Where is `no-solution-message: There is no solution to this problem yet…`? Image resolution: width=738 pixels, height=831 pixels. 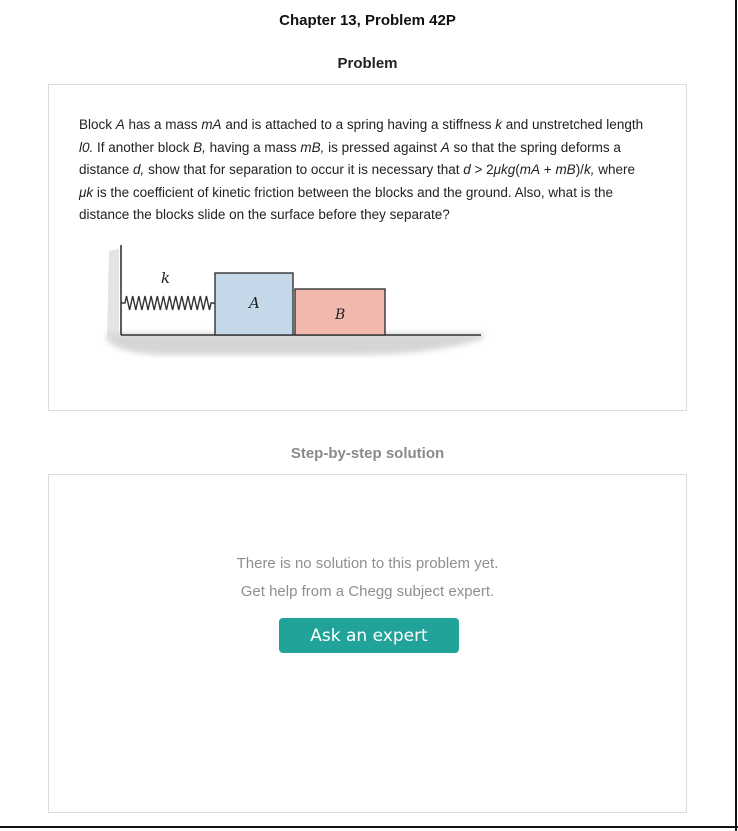
no-solution-message: There is no solution to this problem yet… is located at coordinates (367, 563).